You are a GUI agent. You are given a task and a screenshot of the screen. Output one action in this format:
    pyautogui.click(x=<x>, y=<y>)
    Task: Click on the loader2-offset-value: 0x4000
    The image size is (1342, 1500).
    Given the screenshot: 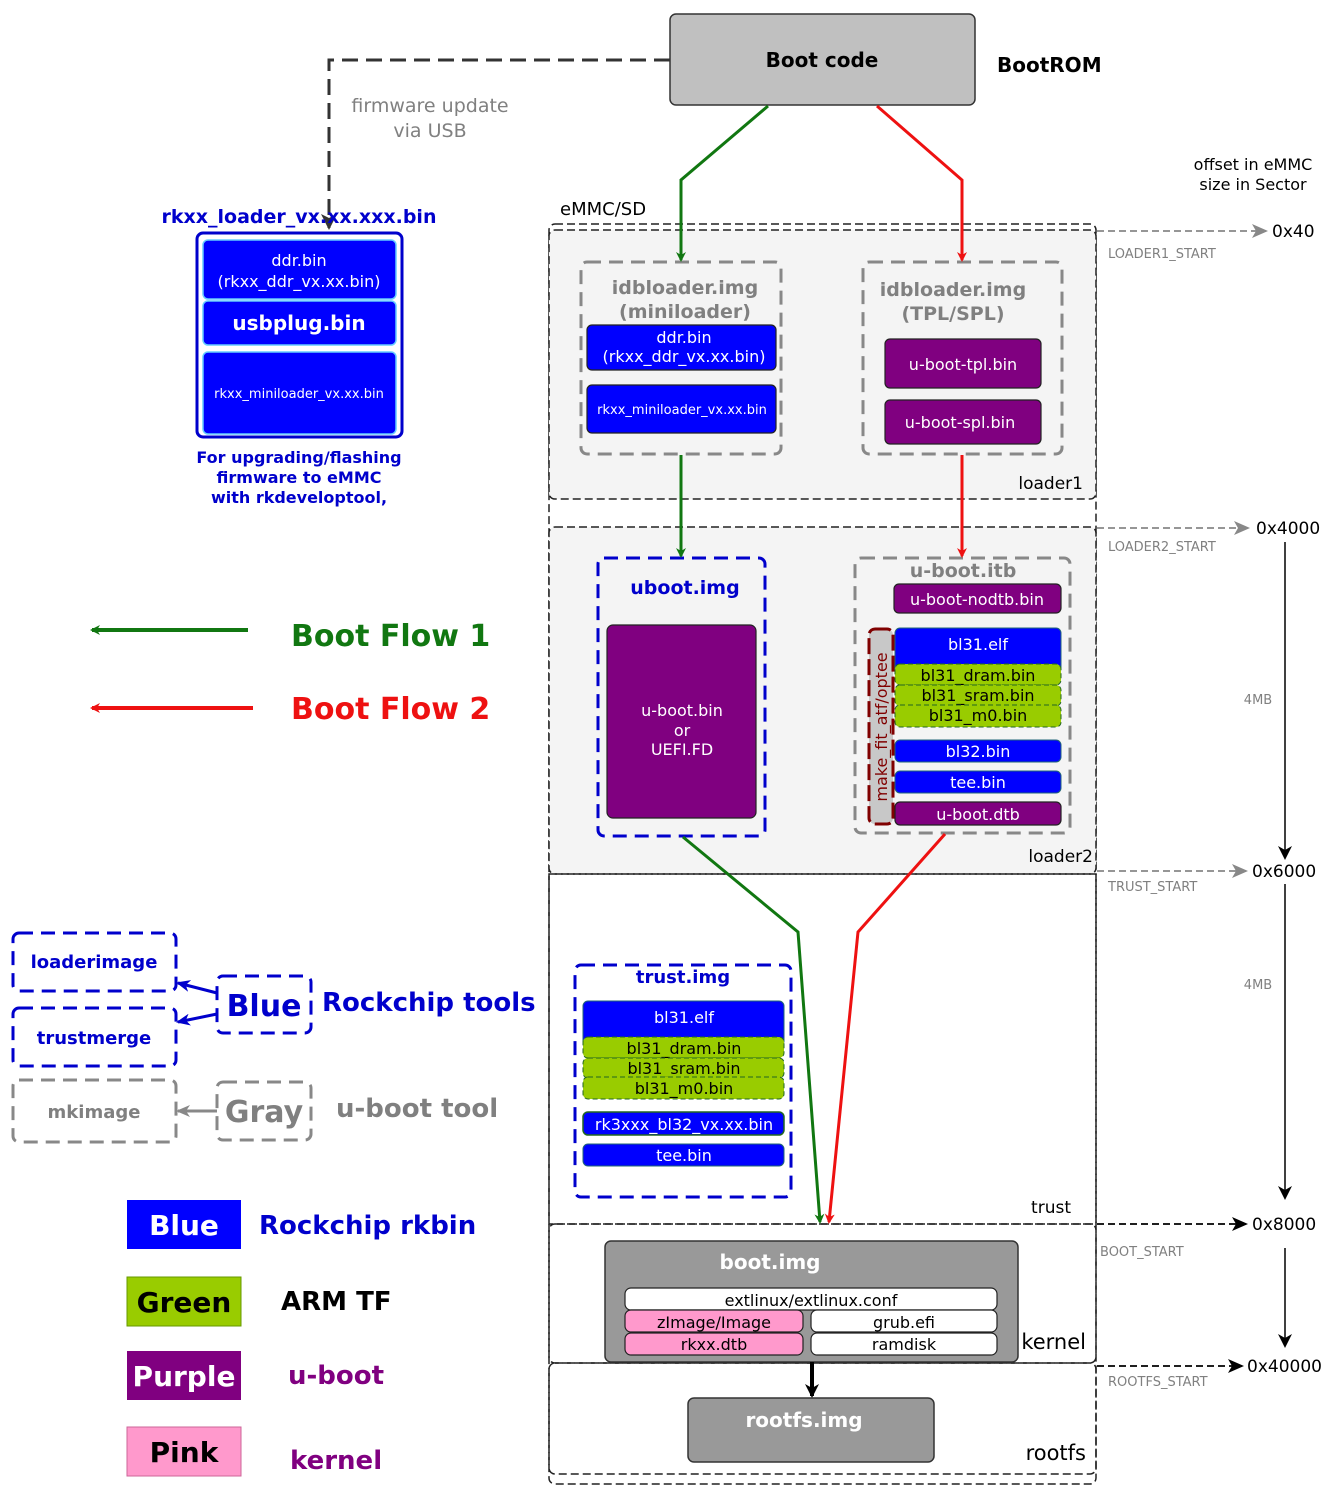 What is the action you would take?
    pyautogui.click(x=1288, y=529)
    